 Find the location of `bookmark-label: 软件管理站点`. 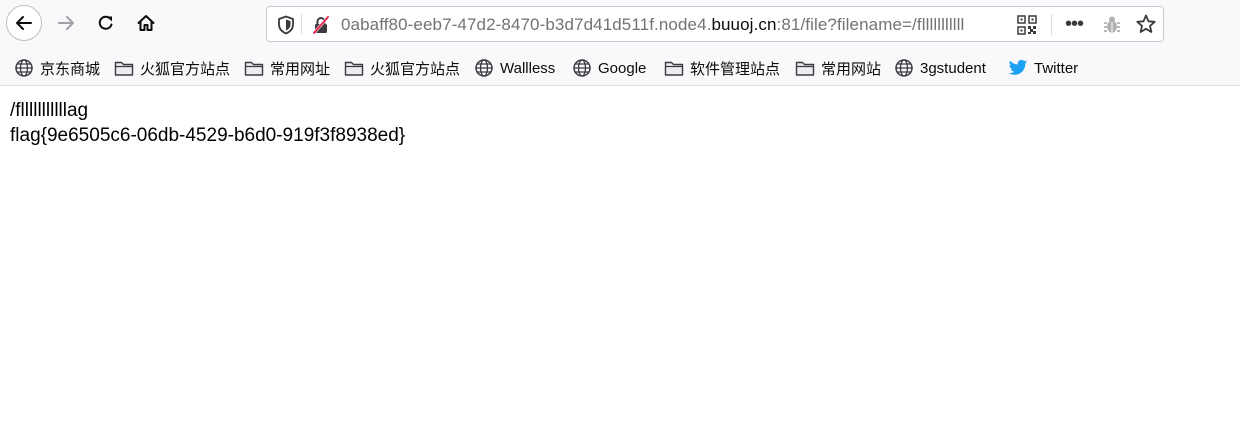

bookmark-label: 软件管理站点 is located at coordinates (735, 69).